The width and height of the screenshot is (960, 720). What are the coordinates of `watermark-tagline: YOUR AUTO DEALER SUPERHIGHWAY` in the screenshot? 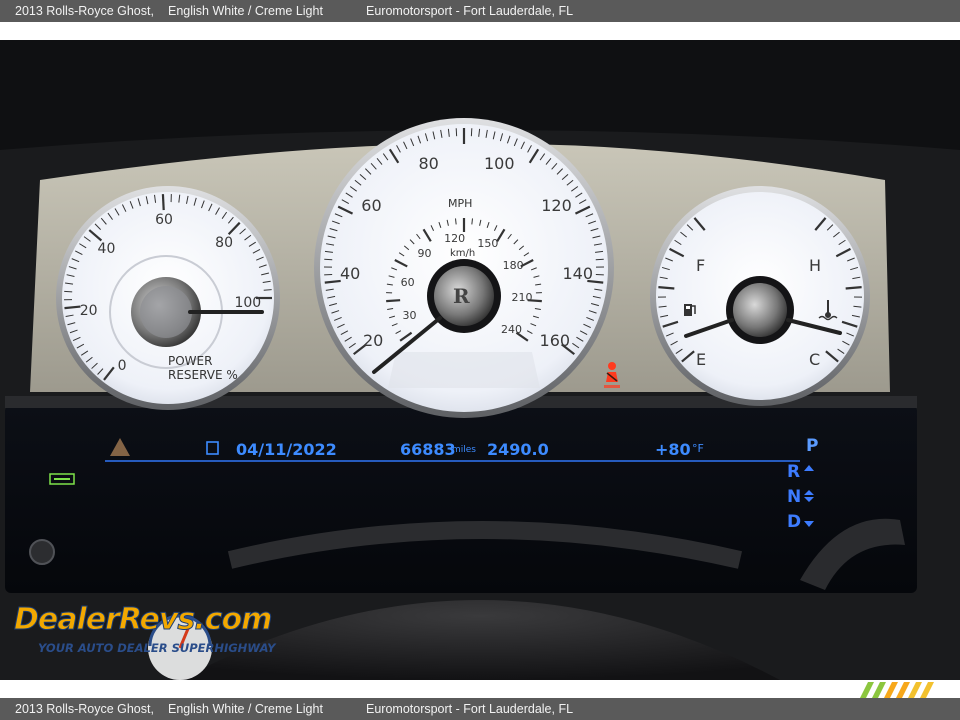 It's located at (157, 648).